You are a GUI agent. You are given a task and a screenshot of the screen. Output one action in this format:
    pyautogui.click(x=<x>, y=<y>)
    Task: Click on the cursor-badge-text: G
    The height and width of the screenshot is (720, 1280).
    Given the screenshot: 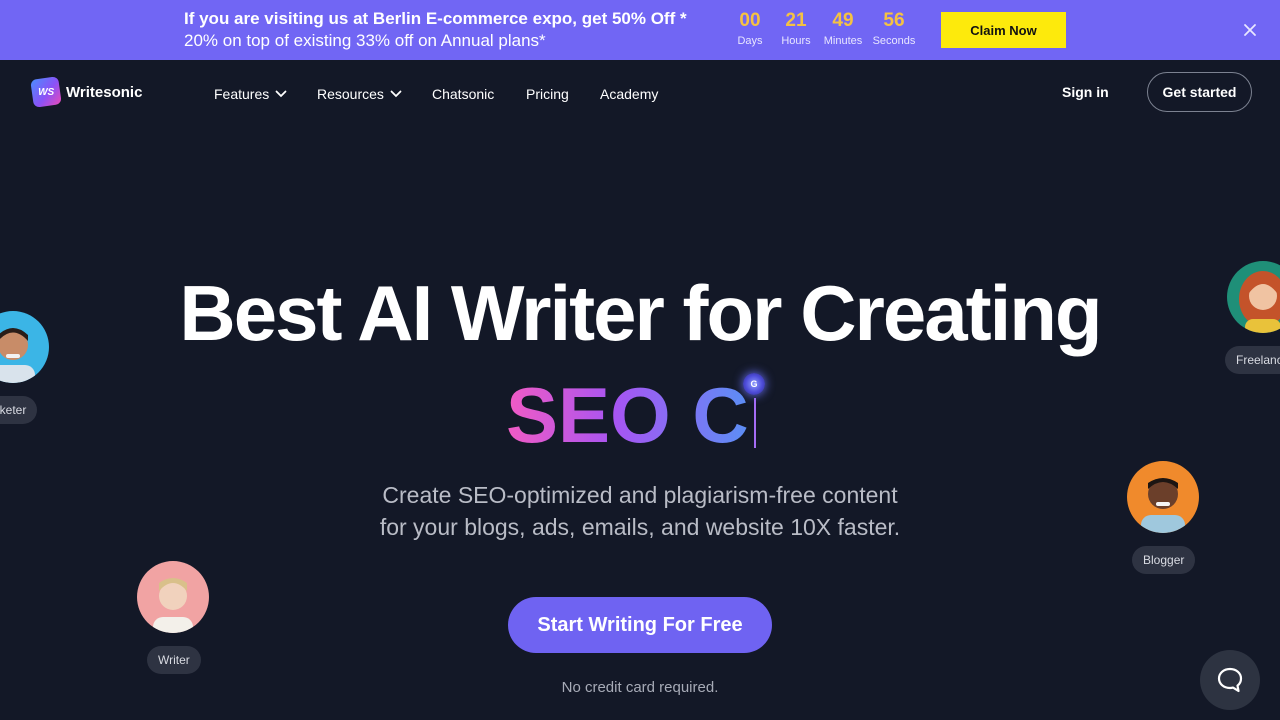 What is the action you would take?
    pyautogui.click(x=754, y=384)
    